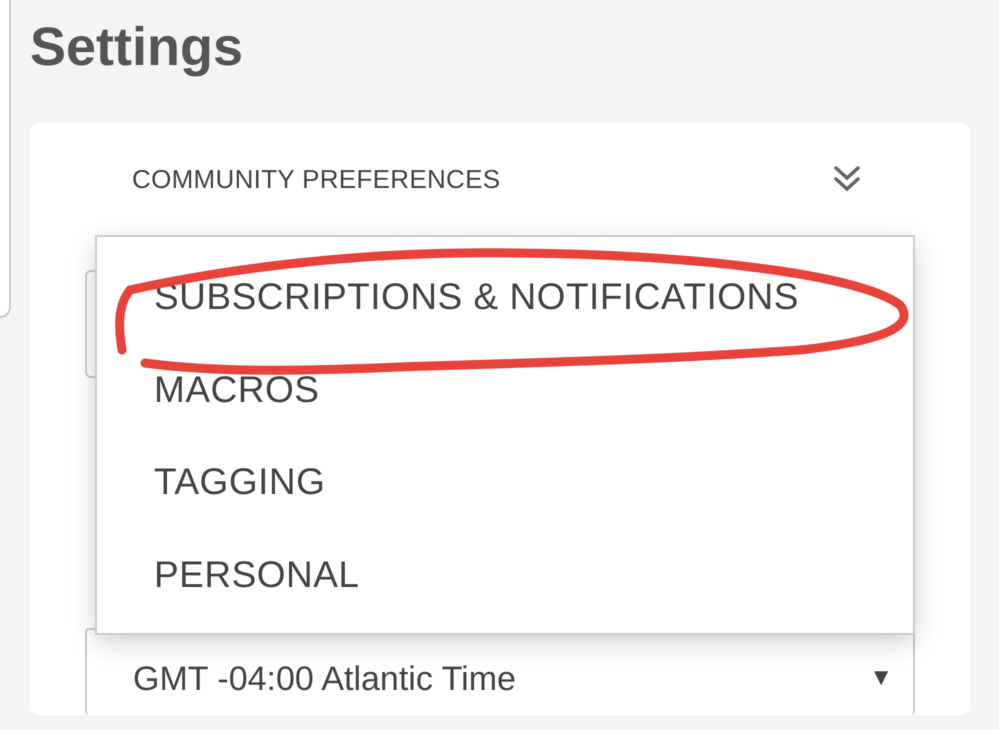 Image resolution: width=999 pixels, height=730 pixels. Describe the element at coordinates (505, 297) in the screenshot. I see `menu-item: SUBSCRIPTIONS & NOTIFICATIONS` at that location.